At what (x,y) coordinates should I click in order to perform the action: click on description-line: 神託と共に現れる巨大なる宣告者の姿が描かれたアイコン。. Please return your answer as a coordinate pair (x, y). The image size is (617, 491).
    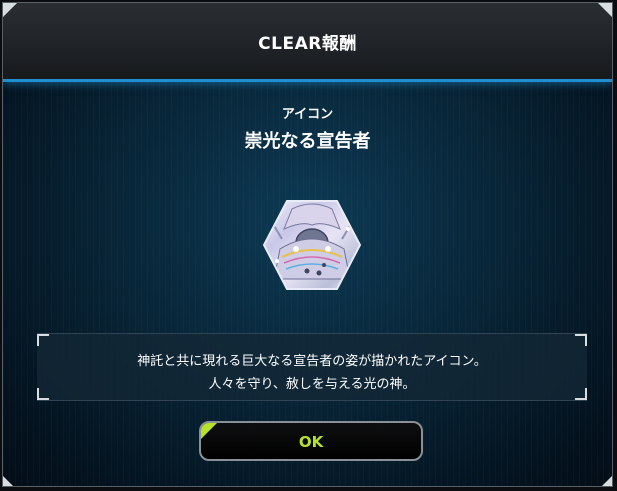
    Looking at the image, I should click on (312, 361).